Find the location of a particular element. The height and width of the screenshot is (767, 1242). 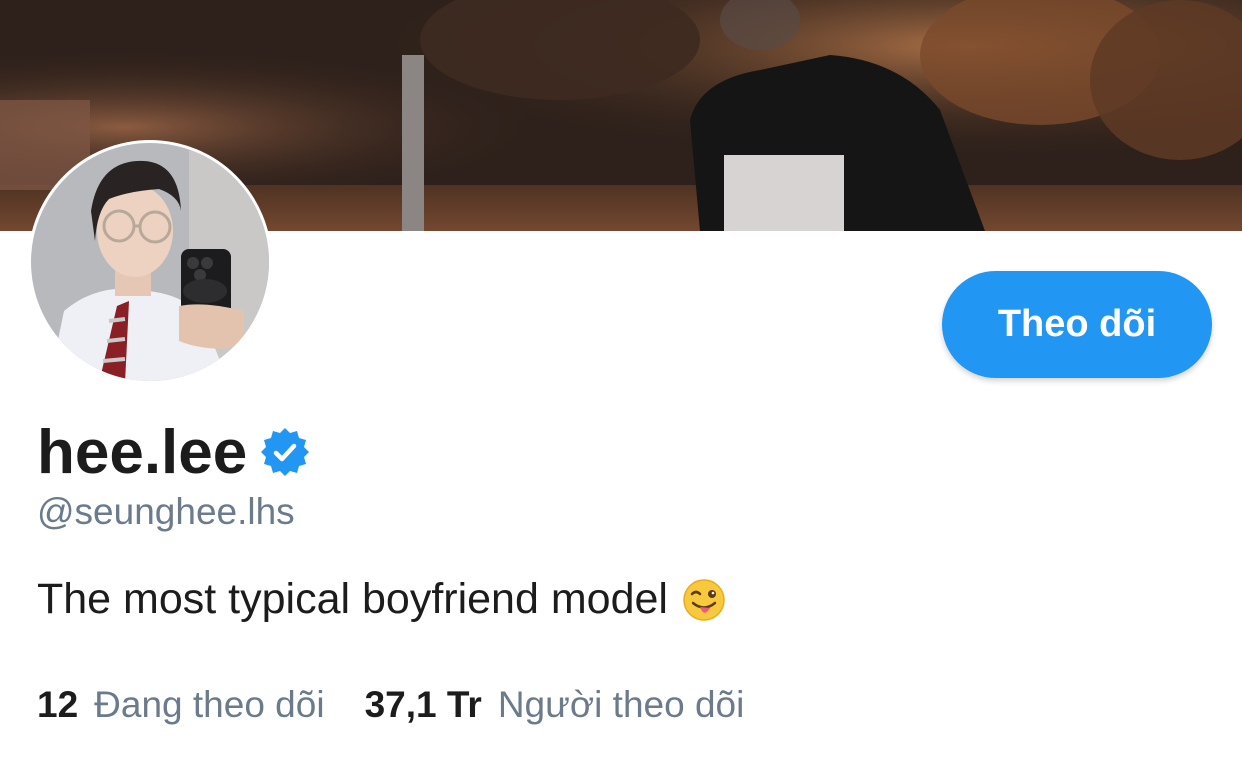

followers-label: Người theo dõi is located at coordinates (621, 704).